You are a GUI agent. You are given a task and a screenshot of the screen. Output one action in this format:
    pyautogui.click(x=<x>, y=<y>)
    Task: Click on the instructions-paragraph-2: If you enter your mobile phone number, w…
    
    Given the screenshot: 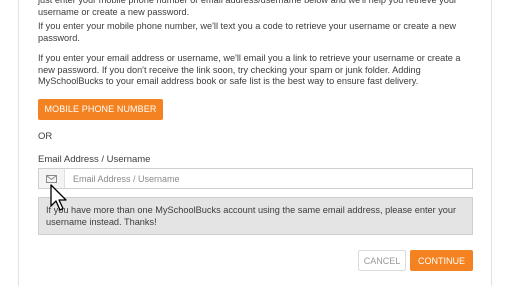 What is the action you would take?
    pyautogui.click(x=247, y=32)
    